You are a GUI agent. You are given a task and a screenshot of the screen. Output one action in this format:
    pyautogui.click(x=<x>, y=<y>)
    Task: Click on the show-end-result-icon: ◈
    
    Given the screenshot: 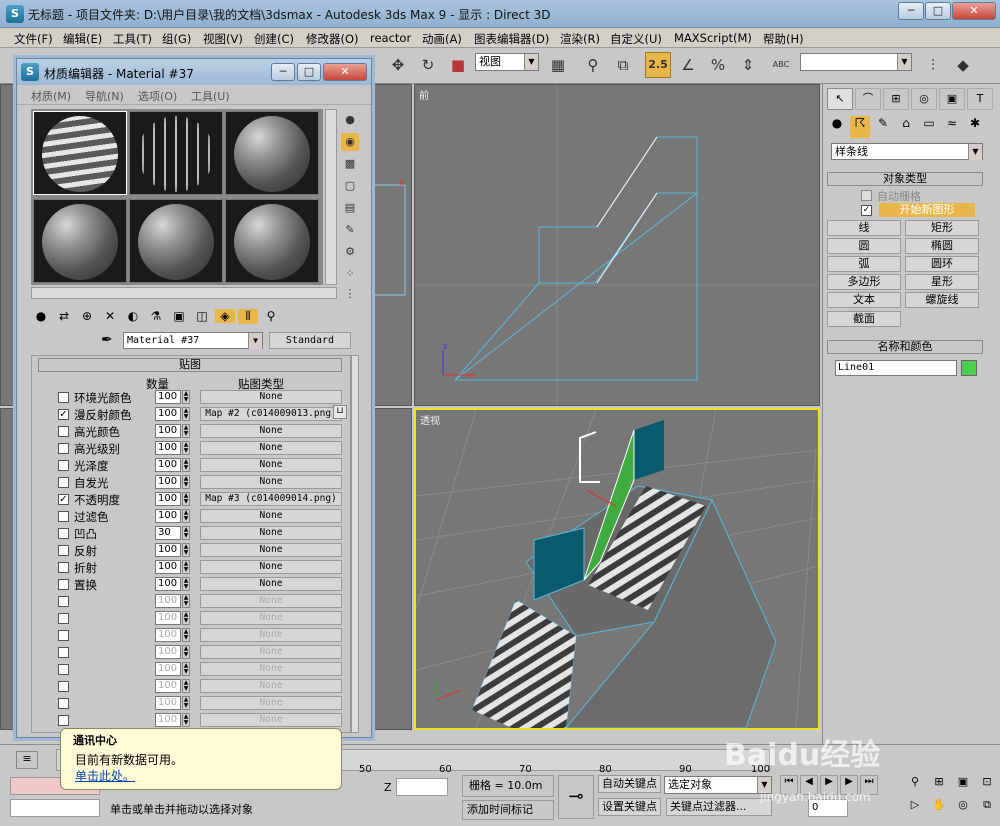 What is the action you would take?
    pyautogui.click(x=225, y=316)
    